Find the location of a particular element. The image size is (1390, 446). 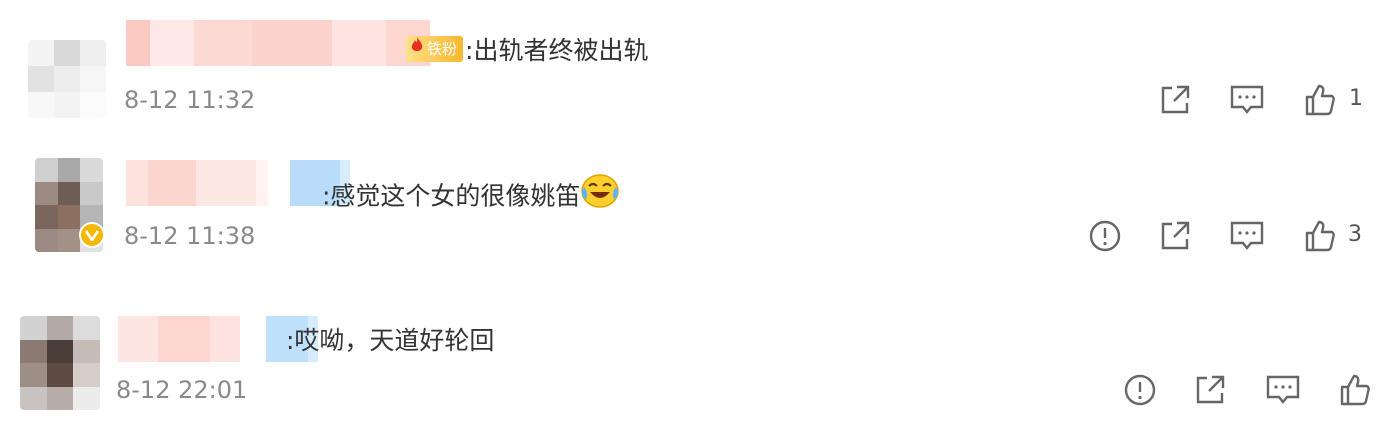

laughing-crying-emoji-icon is located at coordinates (600, 194).